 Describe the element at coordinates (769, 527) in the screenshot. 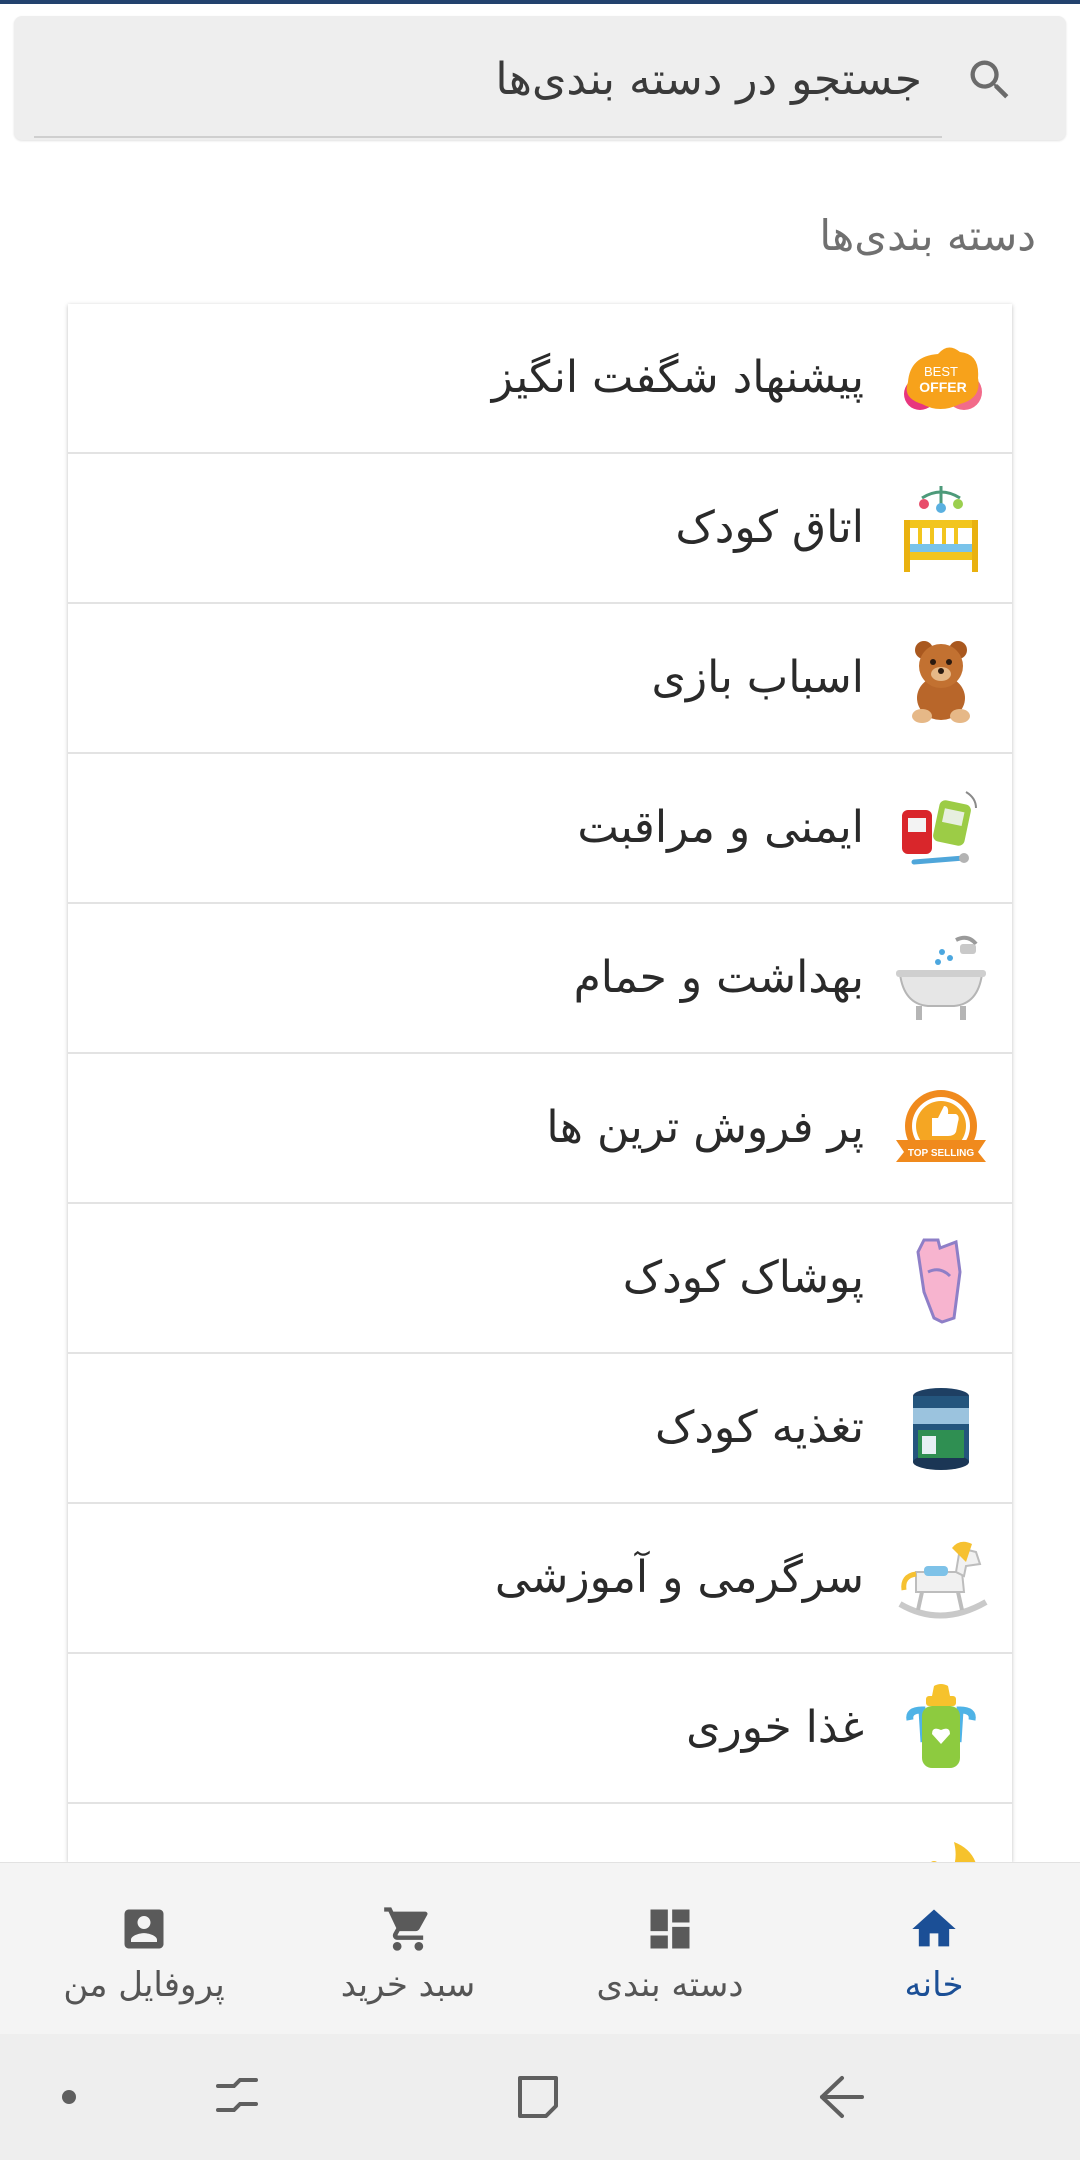

I see `category-label: اتاق کودک` at that location.